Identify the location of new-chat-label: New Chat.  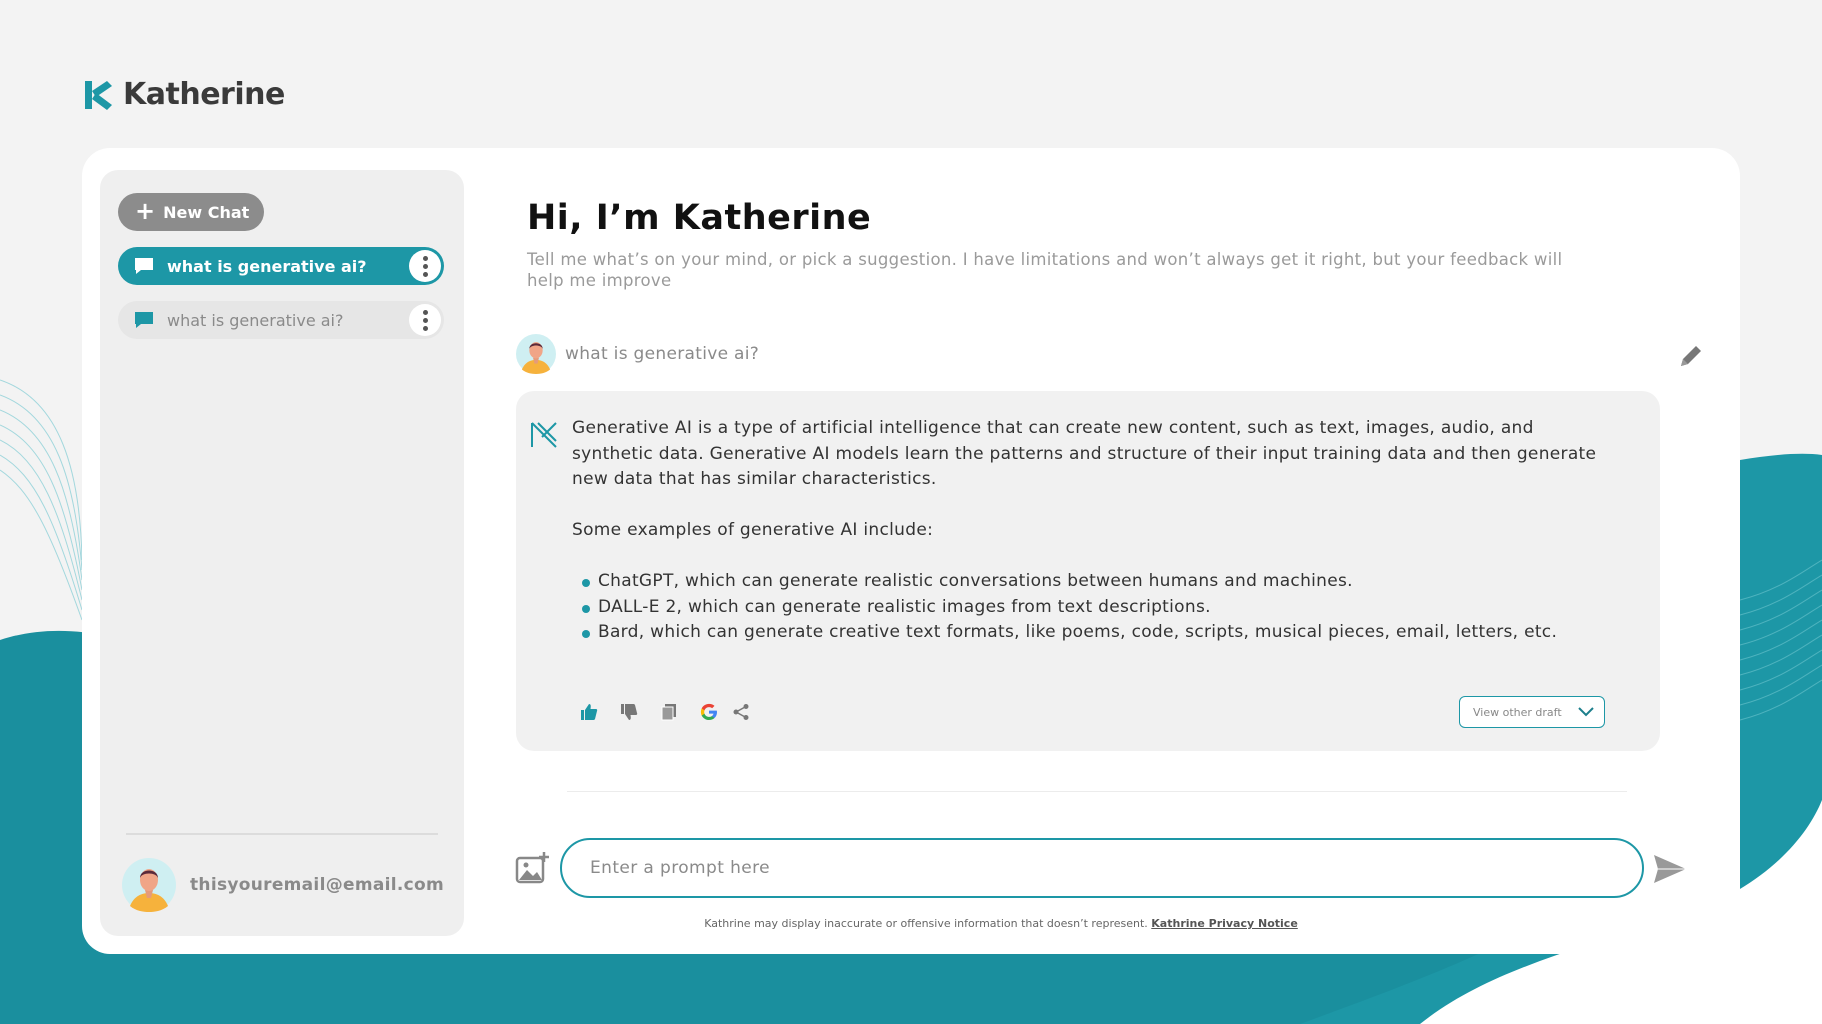
(206, 212).